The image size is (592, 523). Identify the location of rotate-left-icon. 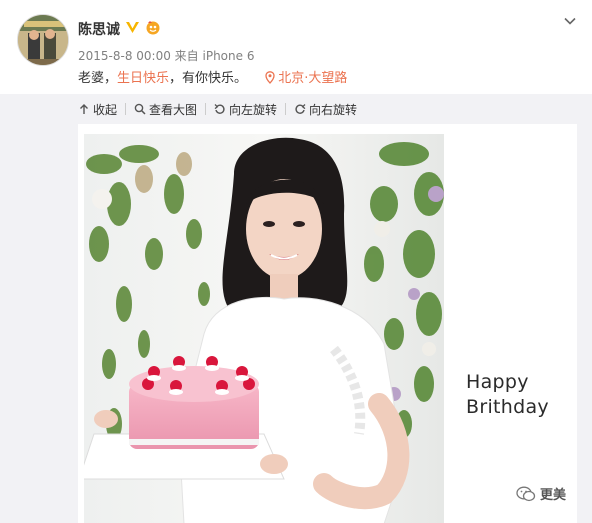
(219, 109).